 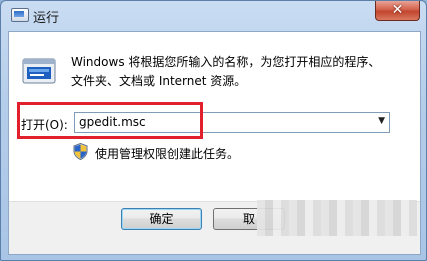 What do you see at coordinates (110, 120) in the screenshot?
I see `highlight-annotation` at bounding box center [110, 120].